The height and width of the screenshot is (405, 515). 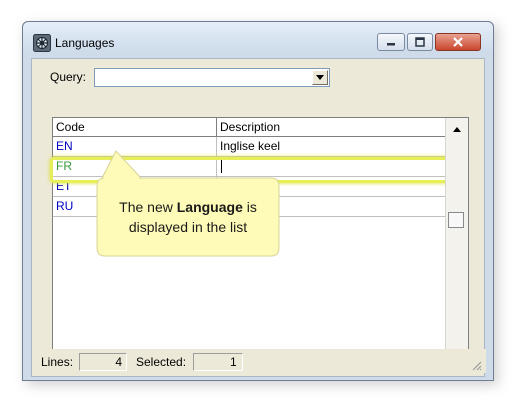 What do you see at coordinates (259, 361) in the screenshot?
I see `status-bar: Lines: 4 Selected: 1` at bounding box center [259, 361].